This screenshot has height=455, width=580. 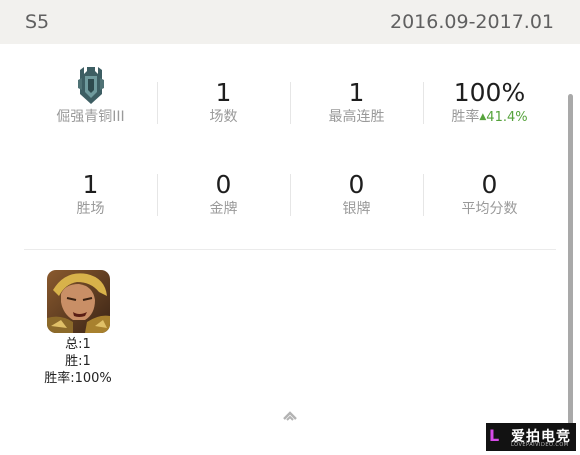 I want to click on wins-cell: 1 胜场, so click(x=90, y=196).